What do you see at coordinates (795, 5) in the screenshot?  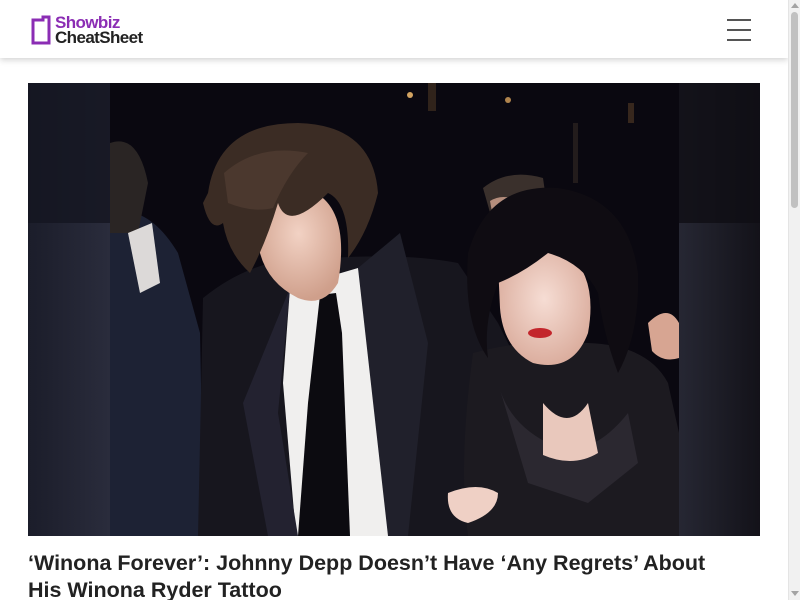 I see `scroll-up-arrow-icon` at bounding box center [795, 5].